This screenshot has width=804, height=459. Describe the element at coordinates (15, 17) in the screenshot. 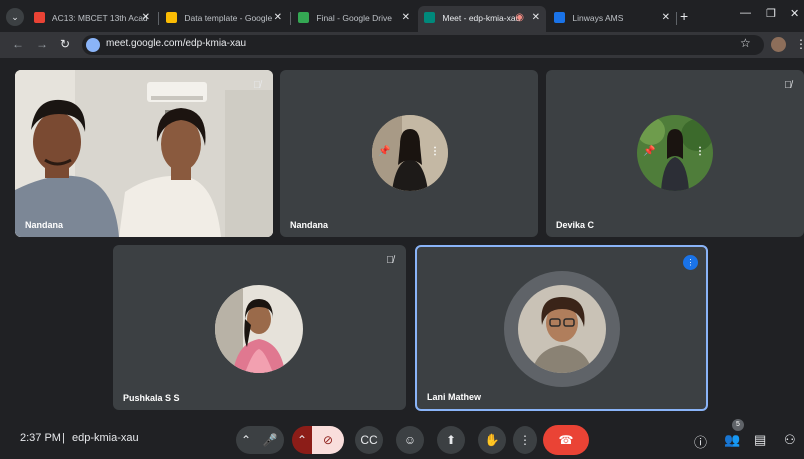

I see `tab-search-button: ⌄` at that location.